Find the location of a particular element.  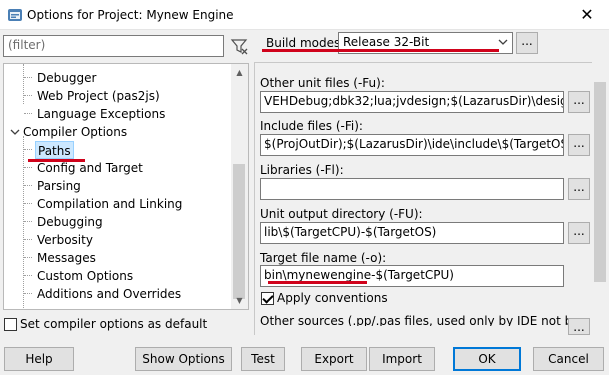

unit-output-dir-label: Unit output directory (-FU): is located at coordinates (341, 214).